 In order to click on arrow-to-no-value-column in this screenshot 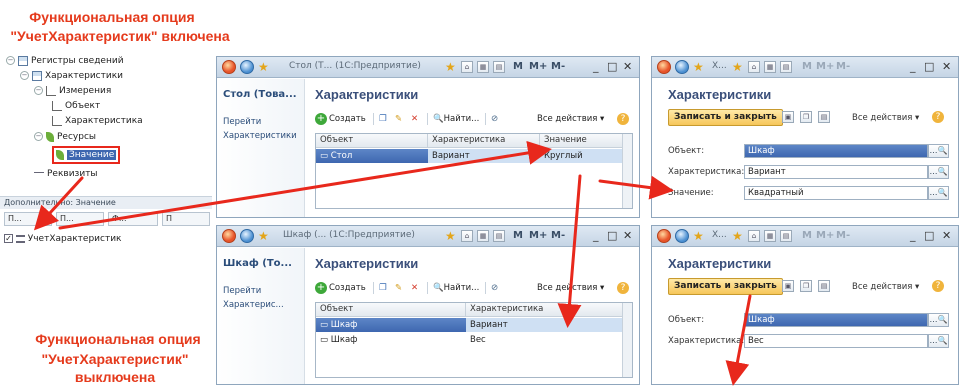, I will do `click(569, 251)`.